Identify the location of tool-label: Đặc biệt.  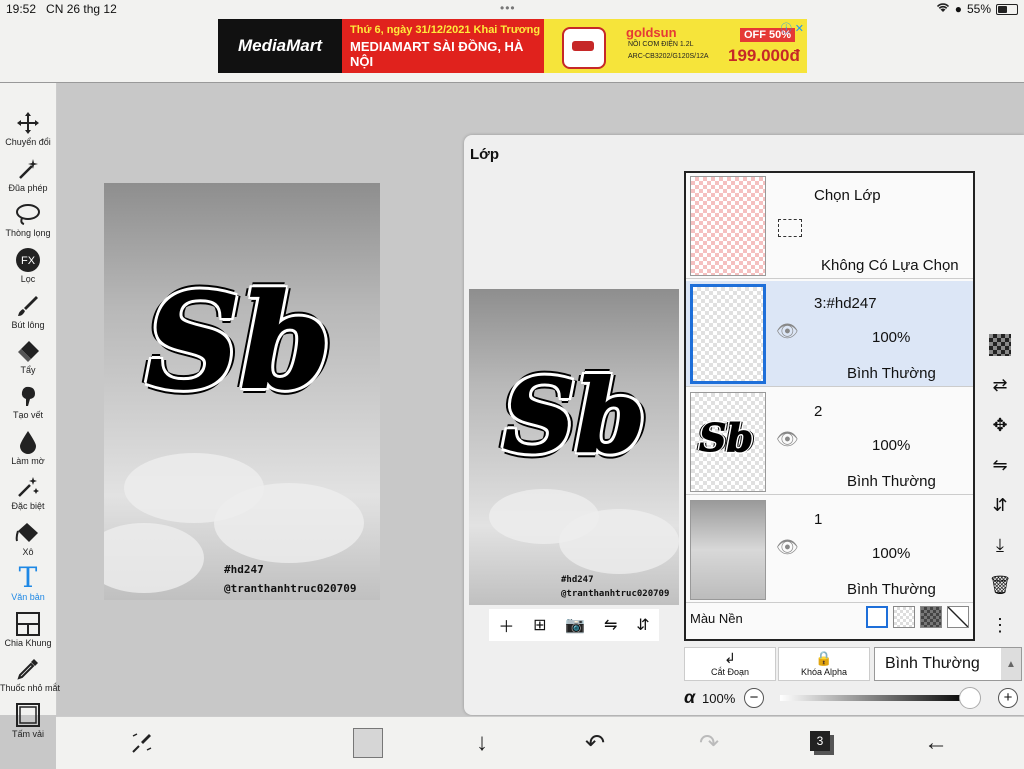
(28, 506).